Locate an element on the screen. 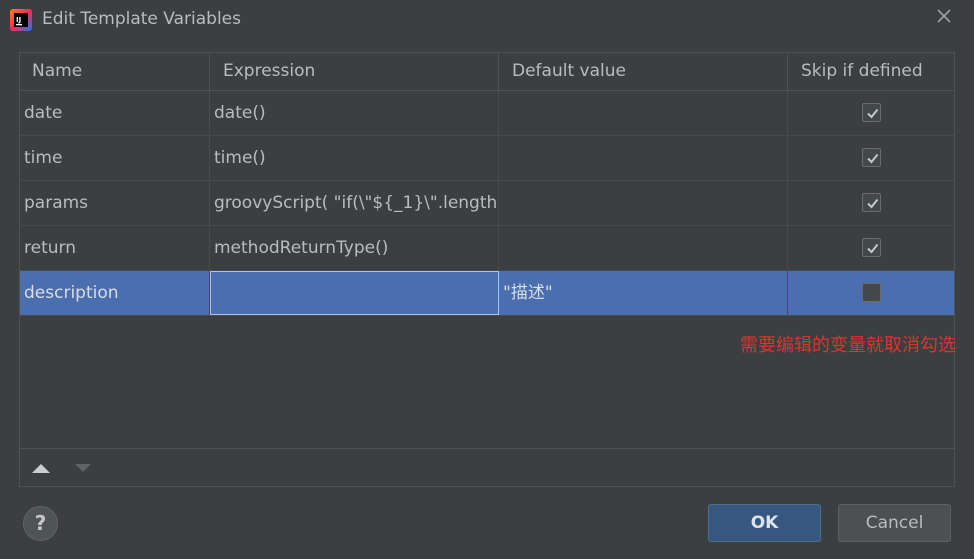 Image resolution: width=974 pixels, height=559 pixels. ok-button: OK is located at coordinates (764, 523).